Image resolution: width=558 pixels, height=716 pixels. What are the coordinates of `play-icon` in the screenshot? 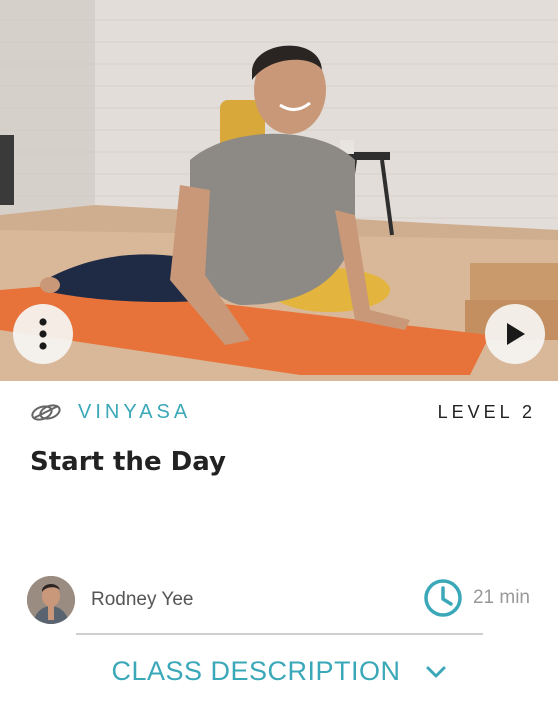 It's located at (516, 334).